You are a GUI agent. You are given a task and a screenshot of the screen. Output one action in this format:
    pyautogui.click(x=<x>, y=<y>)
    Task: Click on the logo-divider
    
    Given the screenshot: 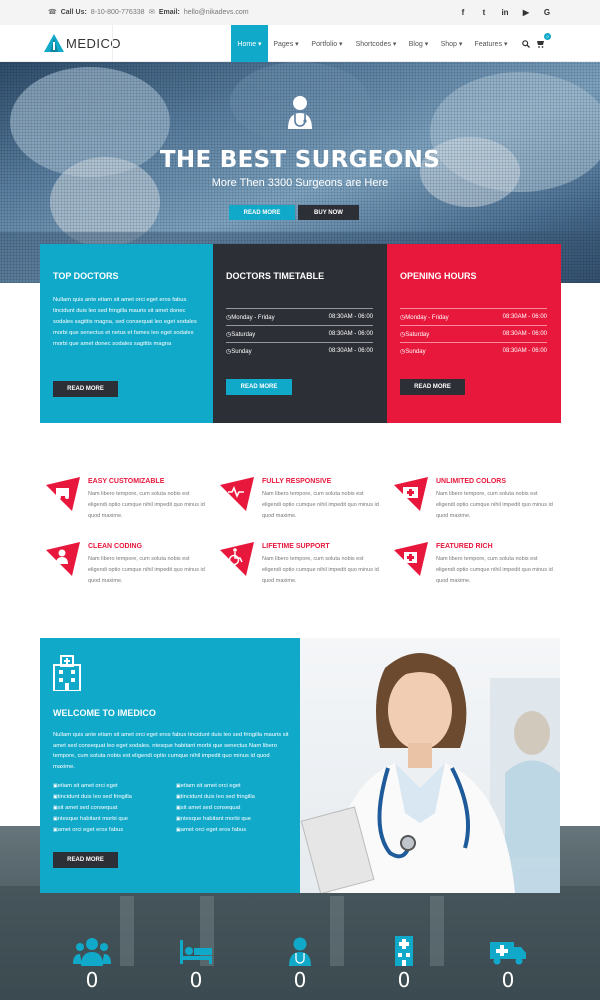 What is the action you would take?
    pyautogui.click(x=112, y=43)
    